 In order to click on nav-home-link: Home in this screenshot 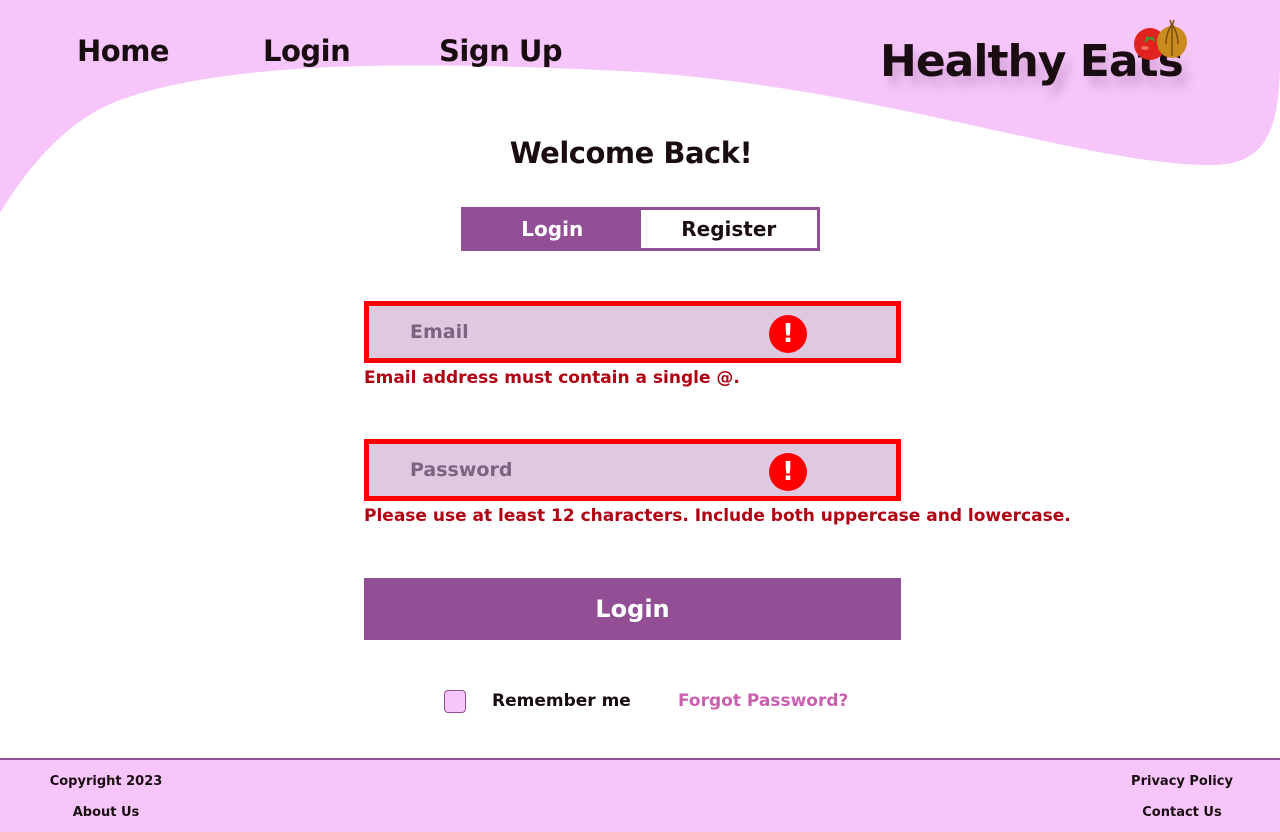, I will do `click(123, 51)`.